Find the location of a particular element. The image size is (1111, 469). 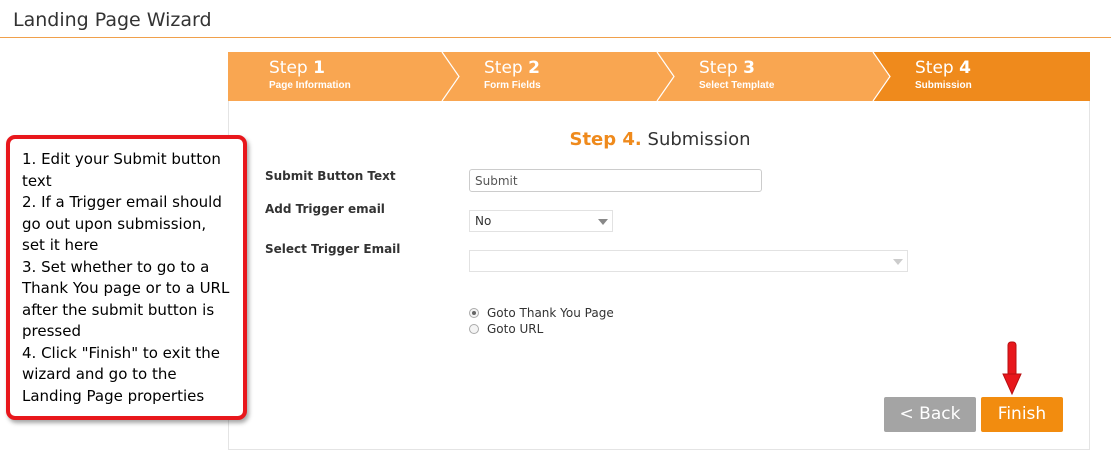

radio-goto-url-label: Goto URL is located at coordinates (515, 329).